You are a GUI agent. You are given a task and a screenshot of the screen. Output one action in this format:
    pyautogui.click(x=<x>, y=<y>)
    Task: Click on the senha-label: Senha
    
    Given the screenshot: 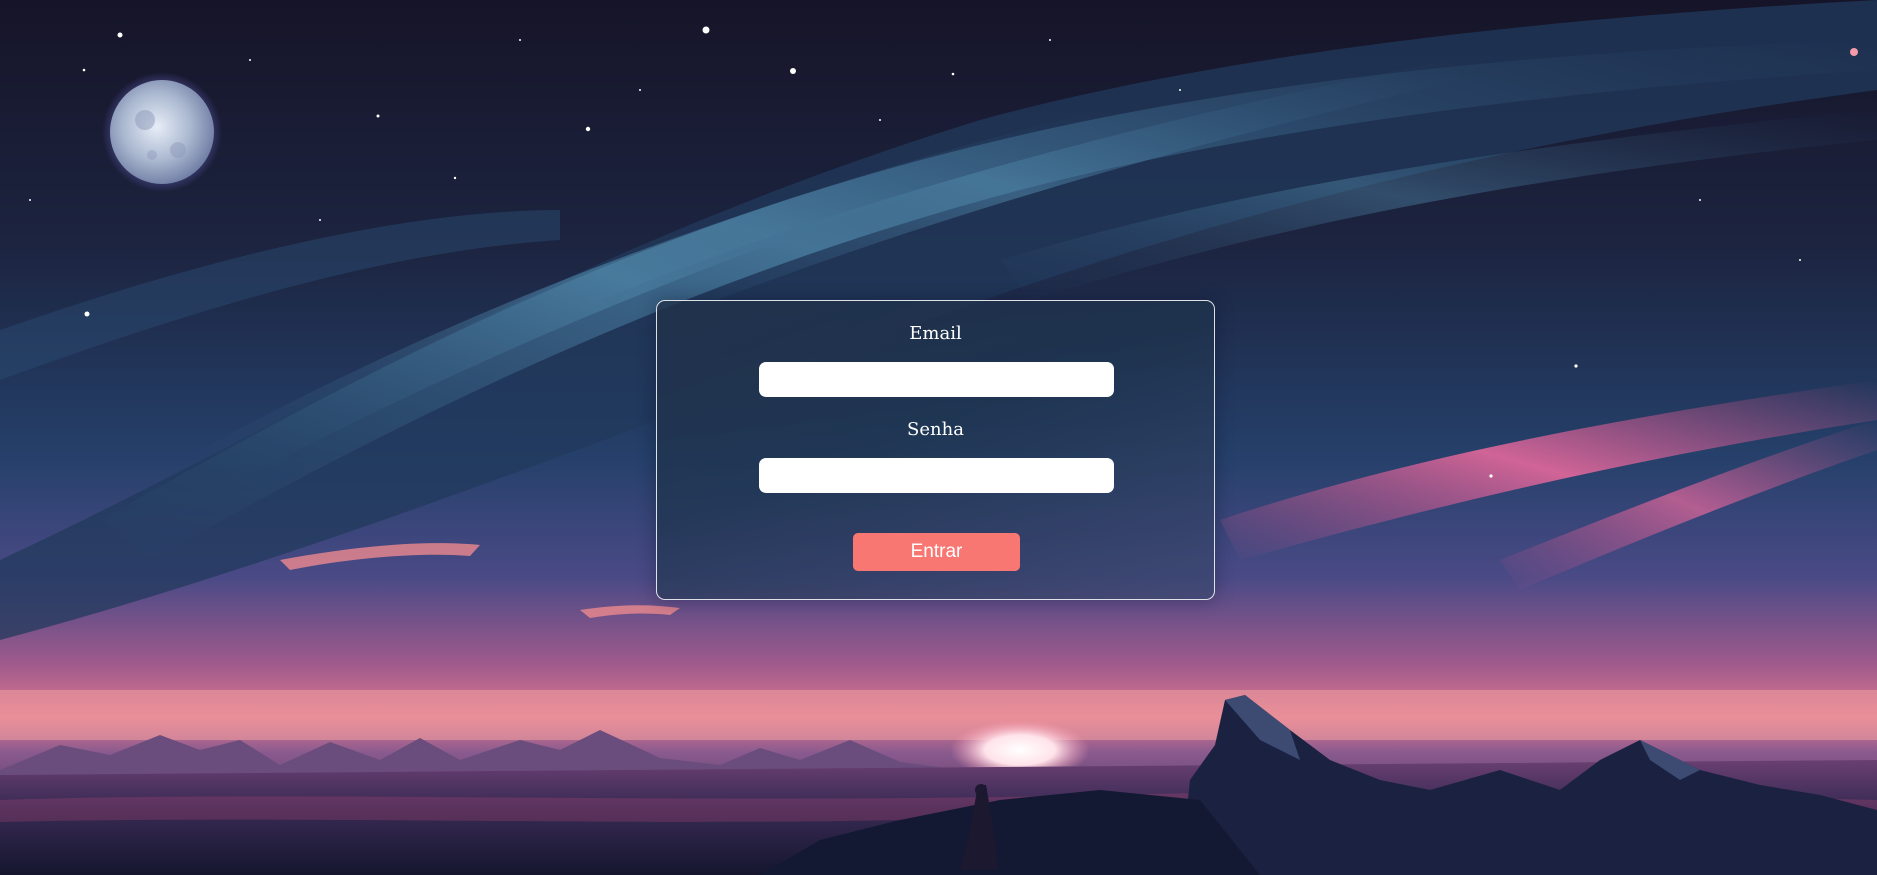 What is the action you would take?
    pyautogui.click(x=935, y=429)
    